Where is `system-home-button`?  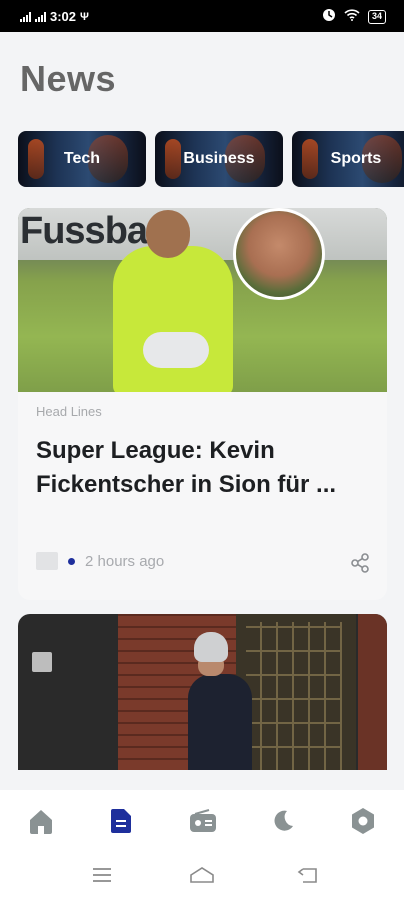
system-home-button is located at coordinates (202, 877).